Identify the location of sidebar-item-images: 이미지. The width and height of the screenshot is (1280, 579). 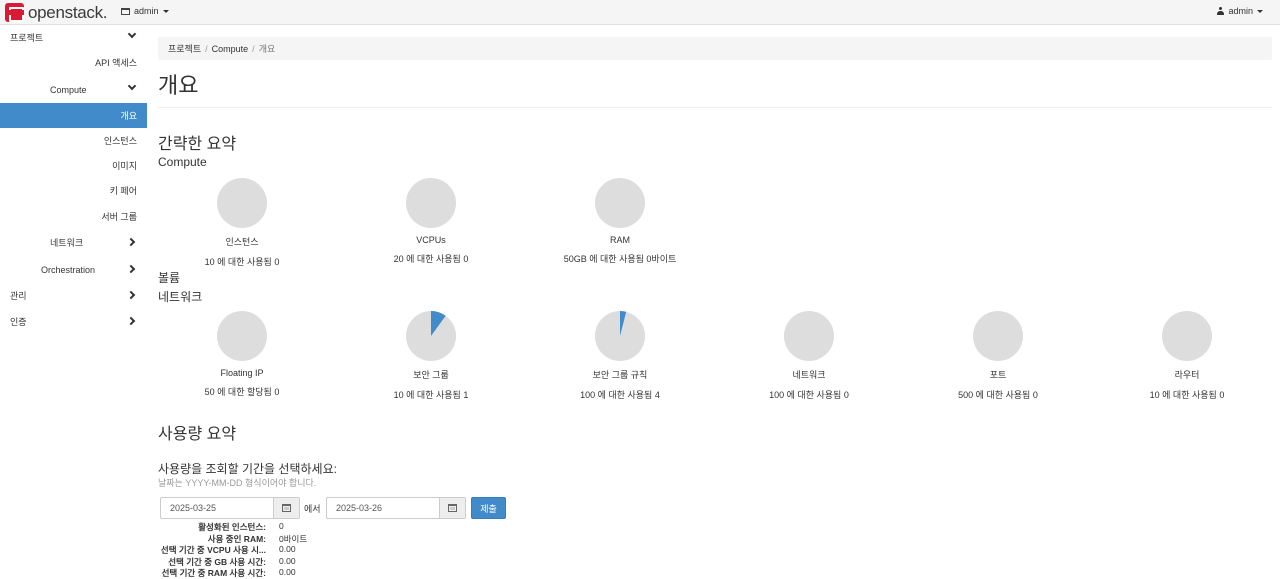
(68, 165).